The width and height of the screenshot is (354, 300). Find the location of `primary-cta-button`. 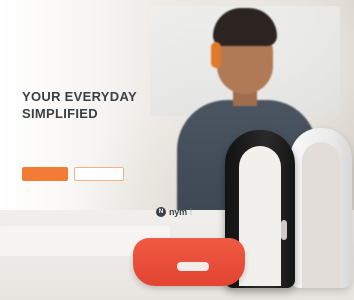

primary-cta-button is located at coordinates (45, 174).